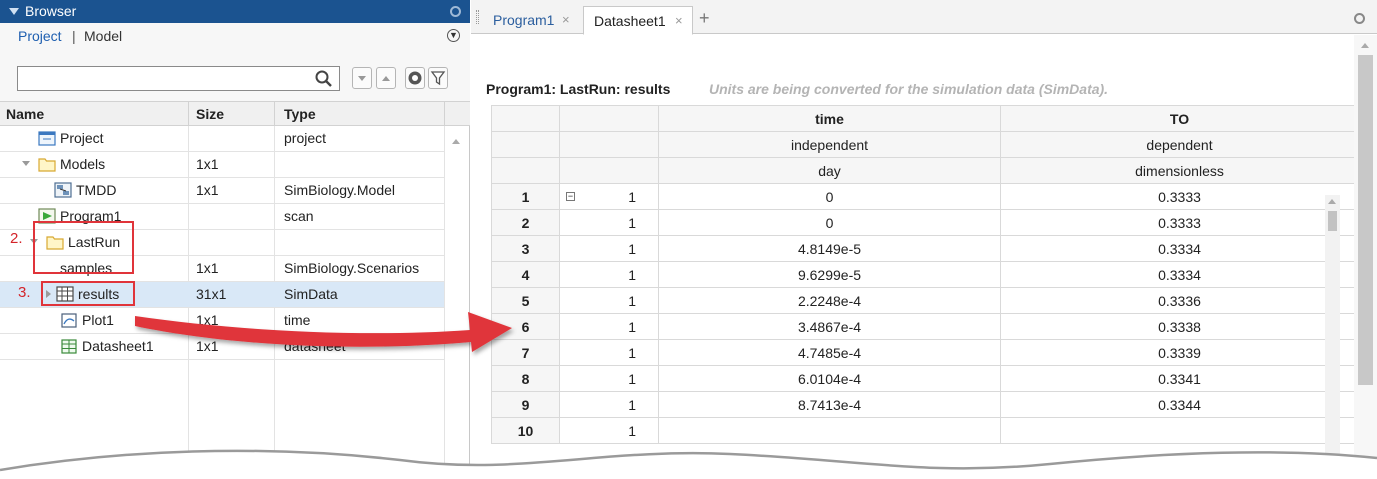 The height and width of the screenshot is (479, 1377). What do you see at coordinates (532, 20) in the screenshot?
I see `tab-program1: Program1 ×` at bounding box center [532, 20].